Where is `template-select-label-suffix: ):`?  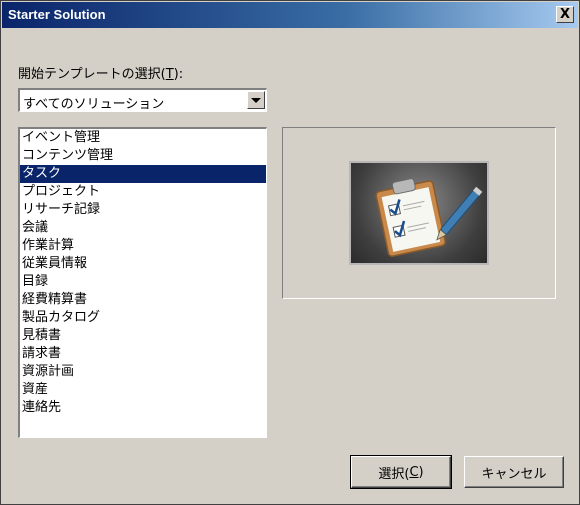 template-select-label-suffix: ): is located at coordinates (178, 74).